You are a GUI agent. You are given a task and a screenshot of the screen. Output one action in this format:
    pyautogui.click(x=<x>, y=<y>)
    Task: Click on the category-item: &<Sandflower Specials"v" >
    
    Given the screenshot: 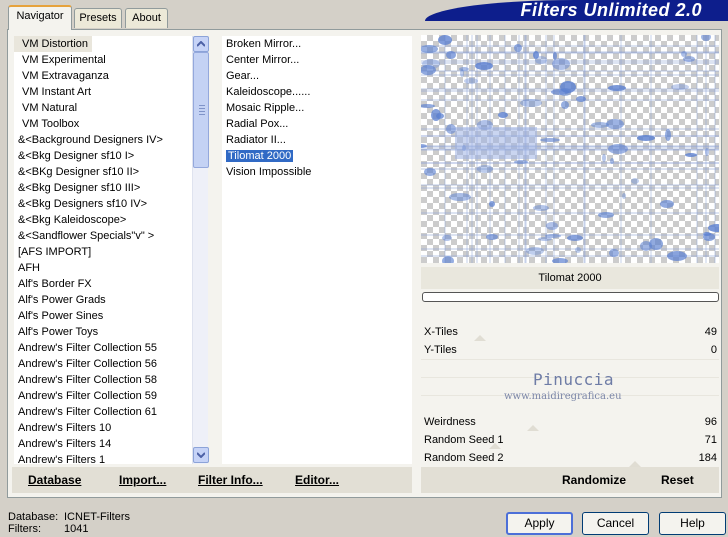 What is the action you would take?
    pyautogui.click(x=103, y=236)
    